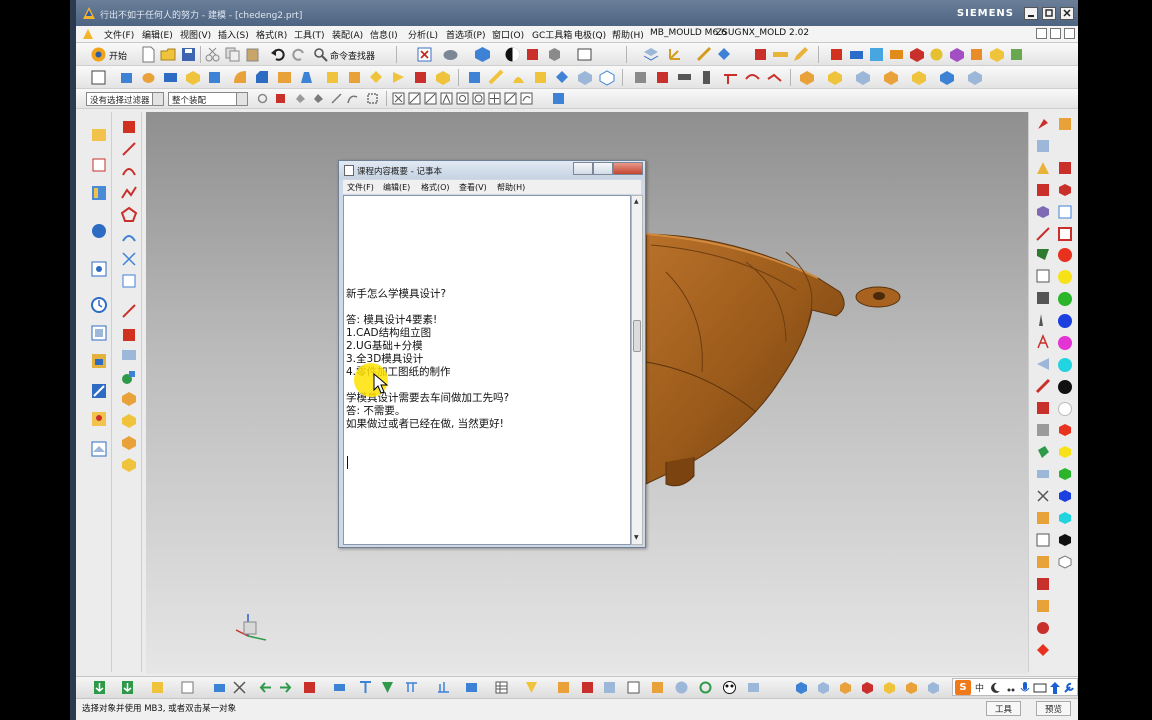 This screenshot has height=720, width=1152. Describe the element at coordinates (974, 77) in the screenshot. I see `wave-link-icon` at that location.